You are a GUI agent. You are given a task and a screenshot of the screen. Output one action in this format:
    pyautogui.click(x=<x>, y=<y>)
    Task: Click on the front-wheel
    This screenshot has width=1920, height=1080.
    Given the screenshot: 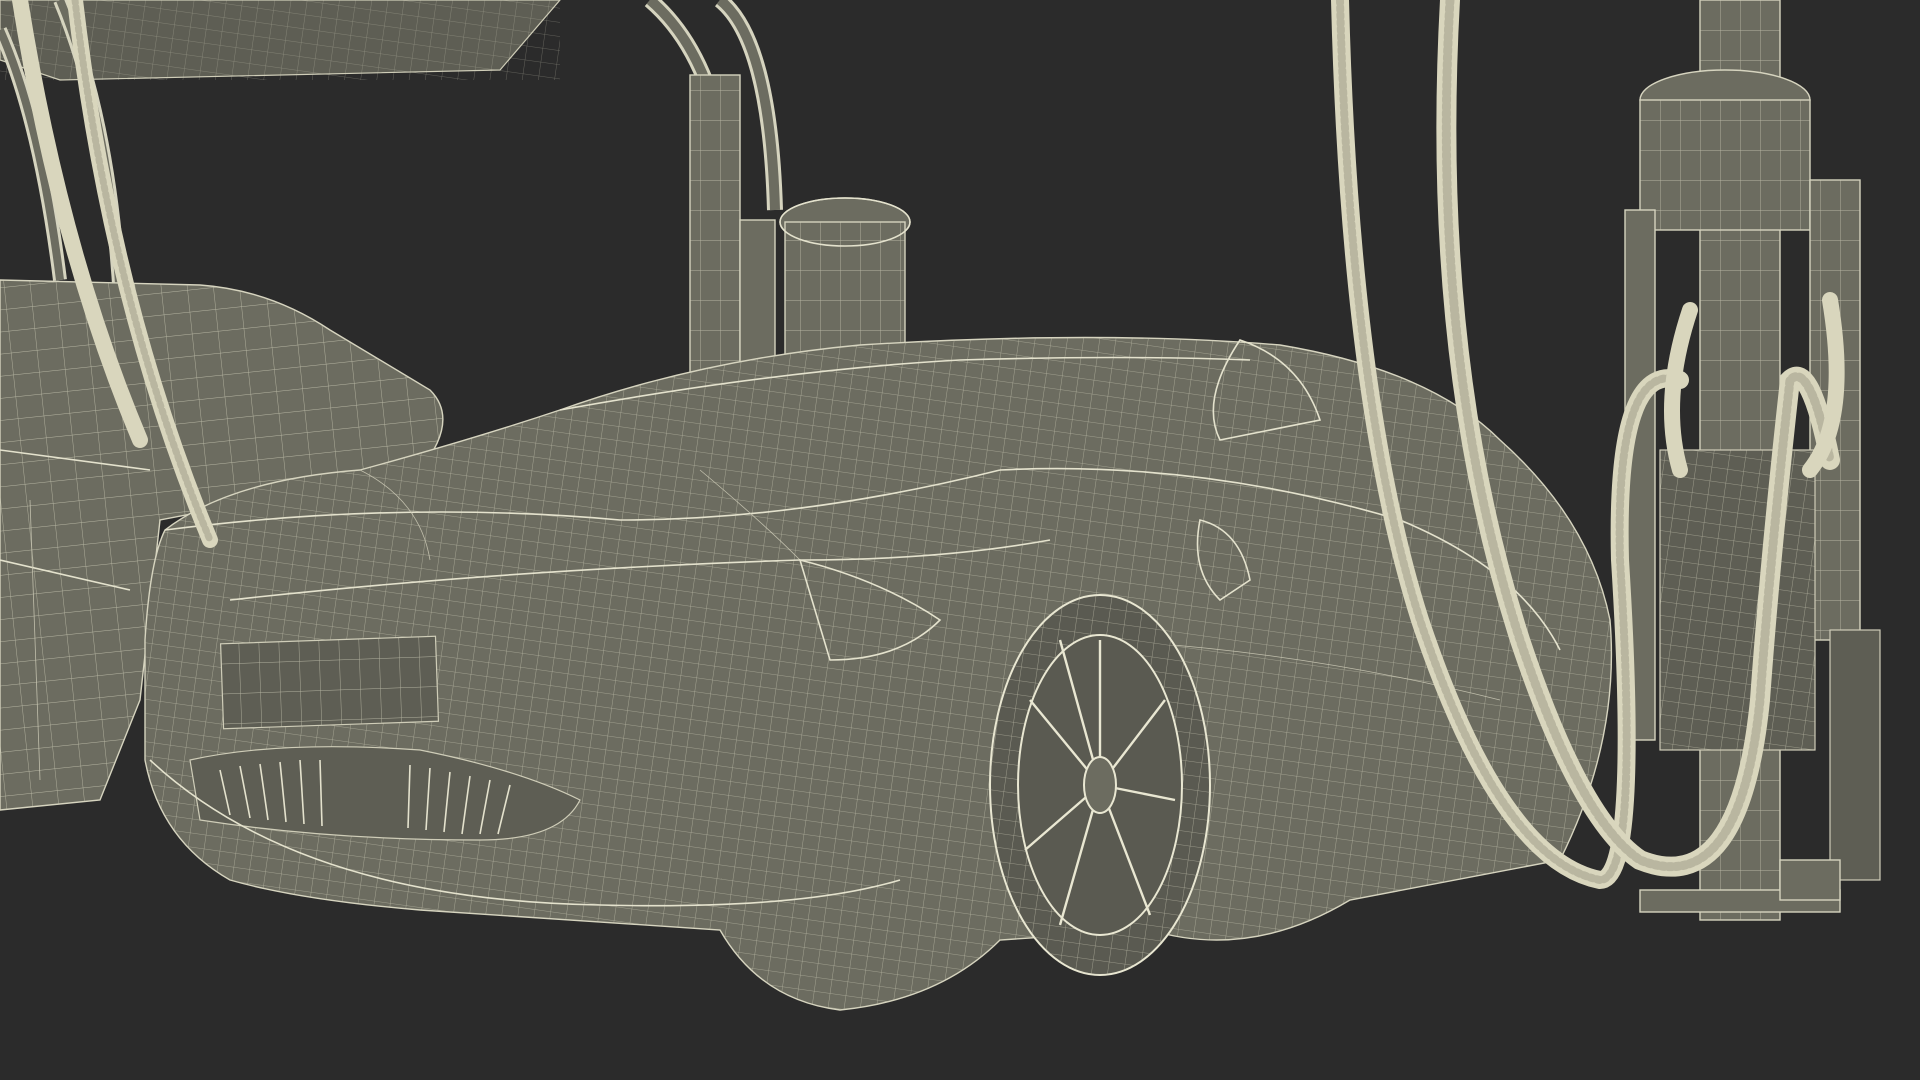 What is the action you would take?
    pyautogui.click(x=1100, y=785)
    